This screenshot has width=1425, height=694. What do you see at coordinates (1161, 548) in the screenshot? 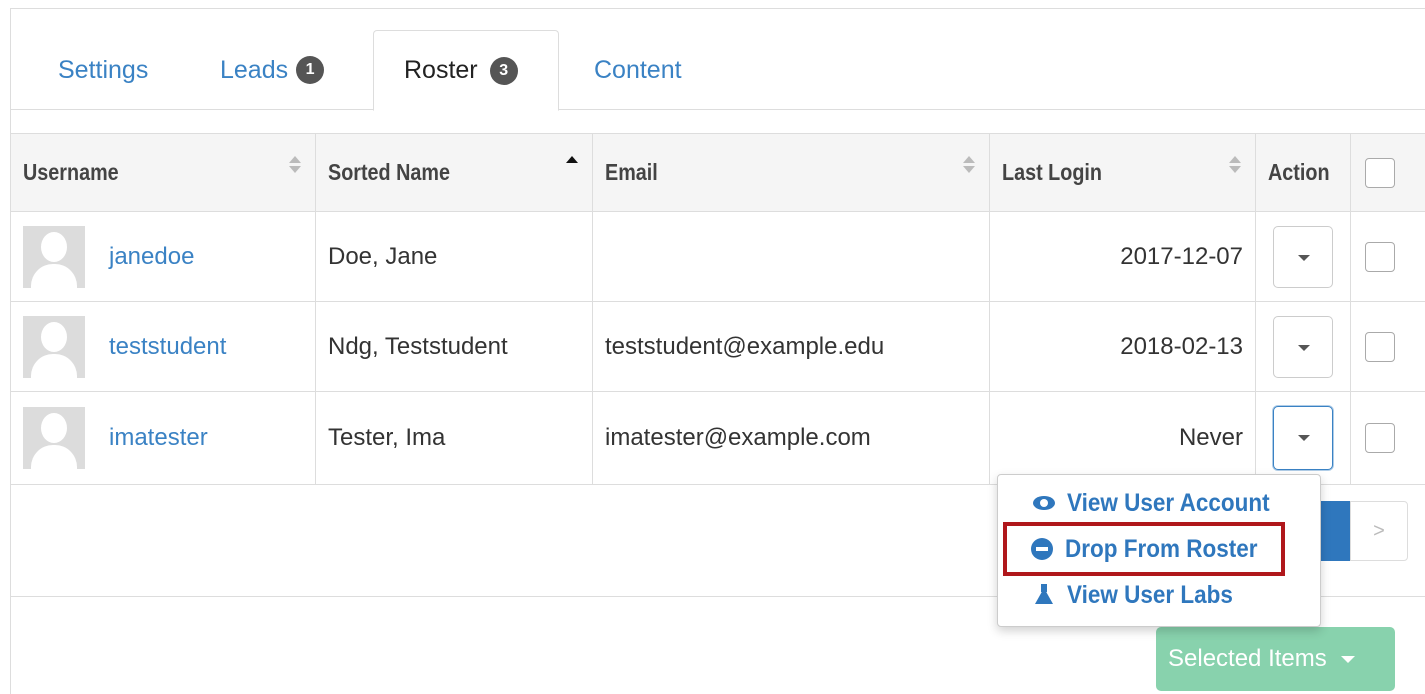
I see `menu-item-label: Drop From Roster` at bounding box center [1161, 548].